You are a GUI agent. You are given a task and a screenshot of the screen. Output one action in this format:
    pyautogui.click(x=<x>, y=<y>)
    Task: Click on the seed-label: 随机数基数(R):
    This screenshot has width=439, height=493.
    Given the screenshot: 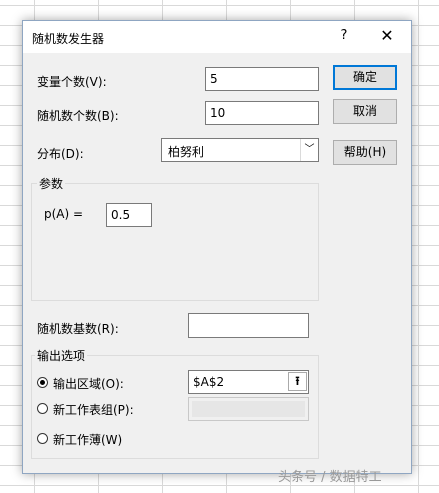 What is the action you would take?
    pyautogui.click(x=78, y=329)
    